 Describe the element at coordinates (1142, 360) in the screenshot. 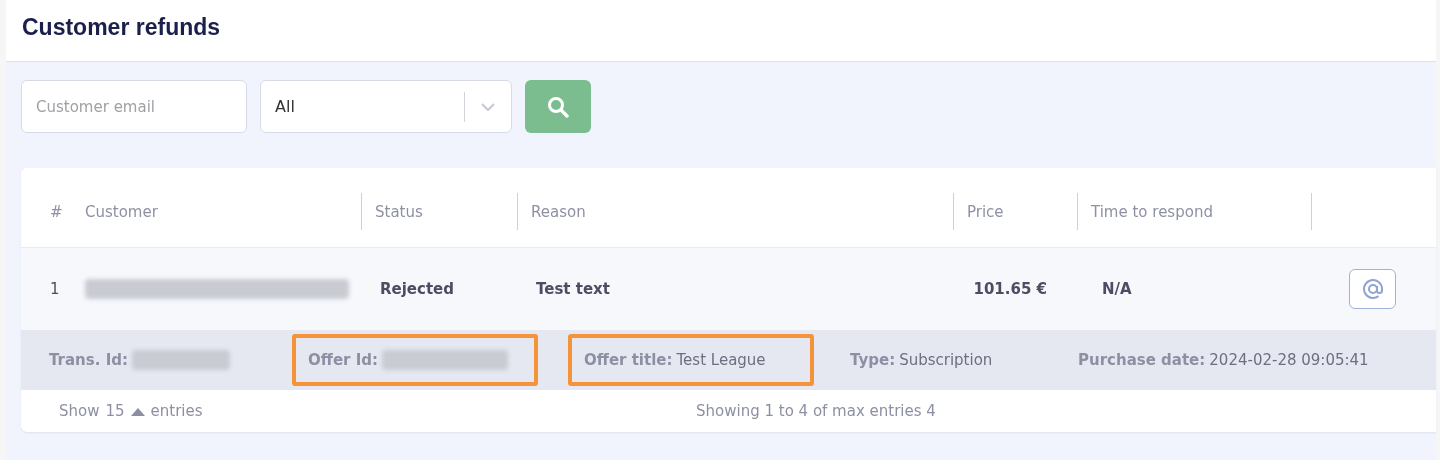

I see `detail-label: Purchase date:` at that location.